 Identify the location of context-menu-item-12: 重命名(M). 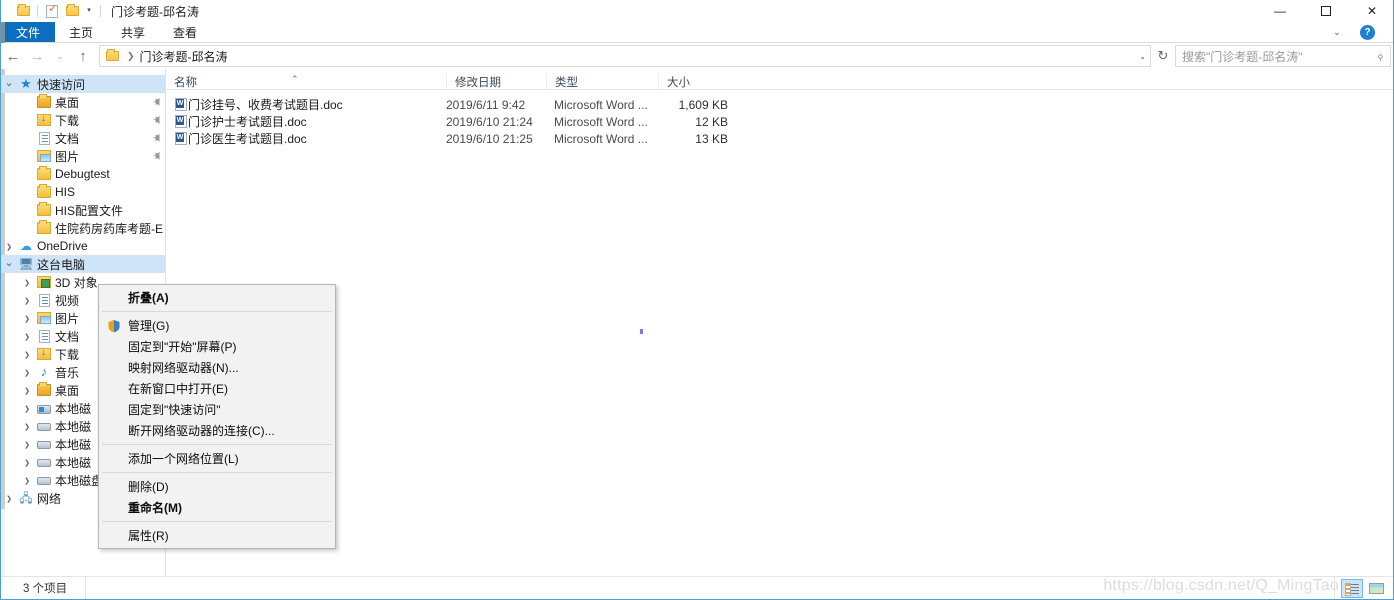
(217, 507).